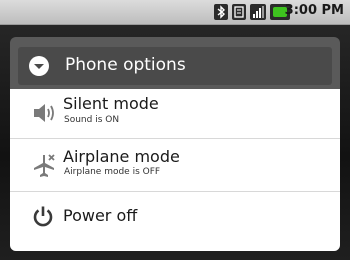 This screenshot has width=350, height=260. Describe the element at coordinates (221, 12) in the screenshot. I see `bluetooth-icon` at that location.